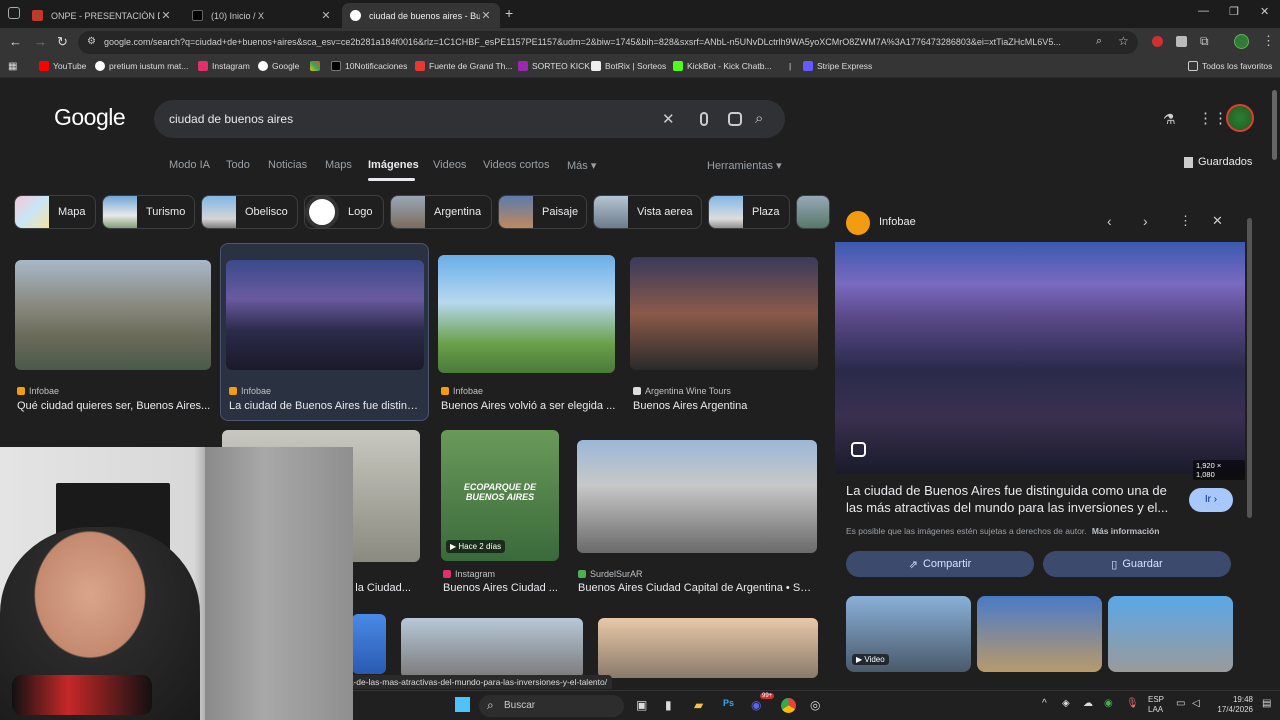 The height and width of the screenshot is (720, 1280). What do you see at coordinates (1266, 703) in the screenshot?
I see `notifications-icon: ▤` at bounding box center [1266, 703].